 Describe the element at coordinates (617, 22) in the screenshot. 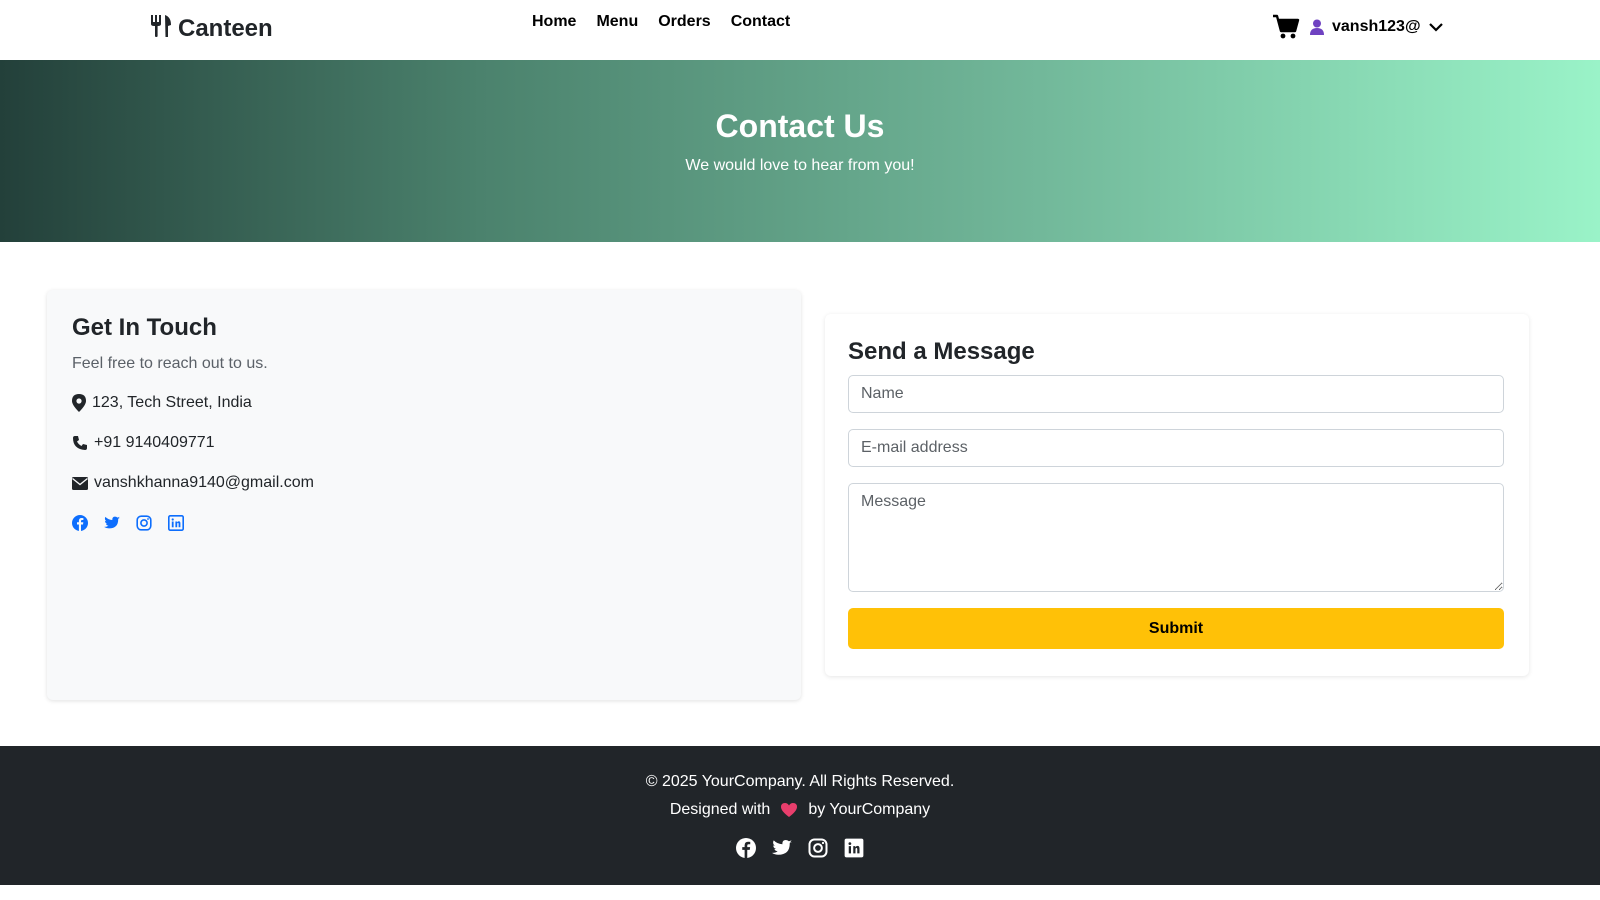

I see `nav-menu: Menu` at that location.